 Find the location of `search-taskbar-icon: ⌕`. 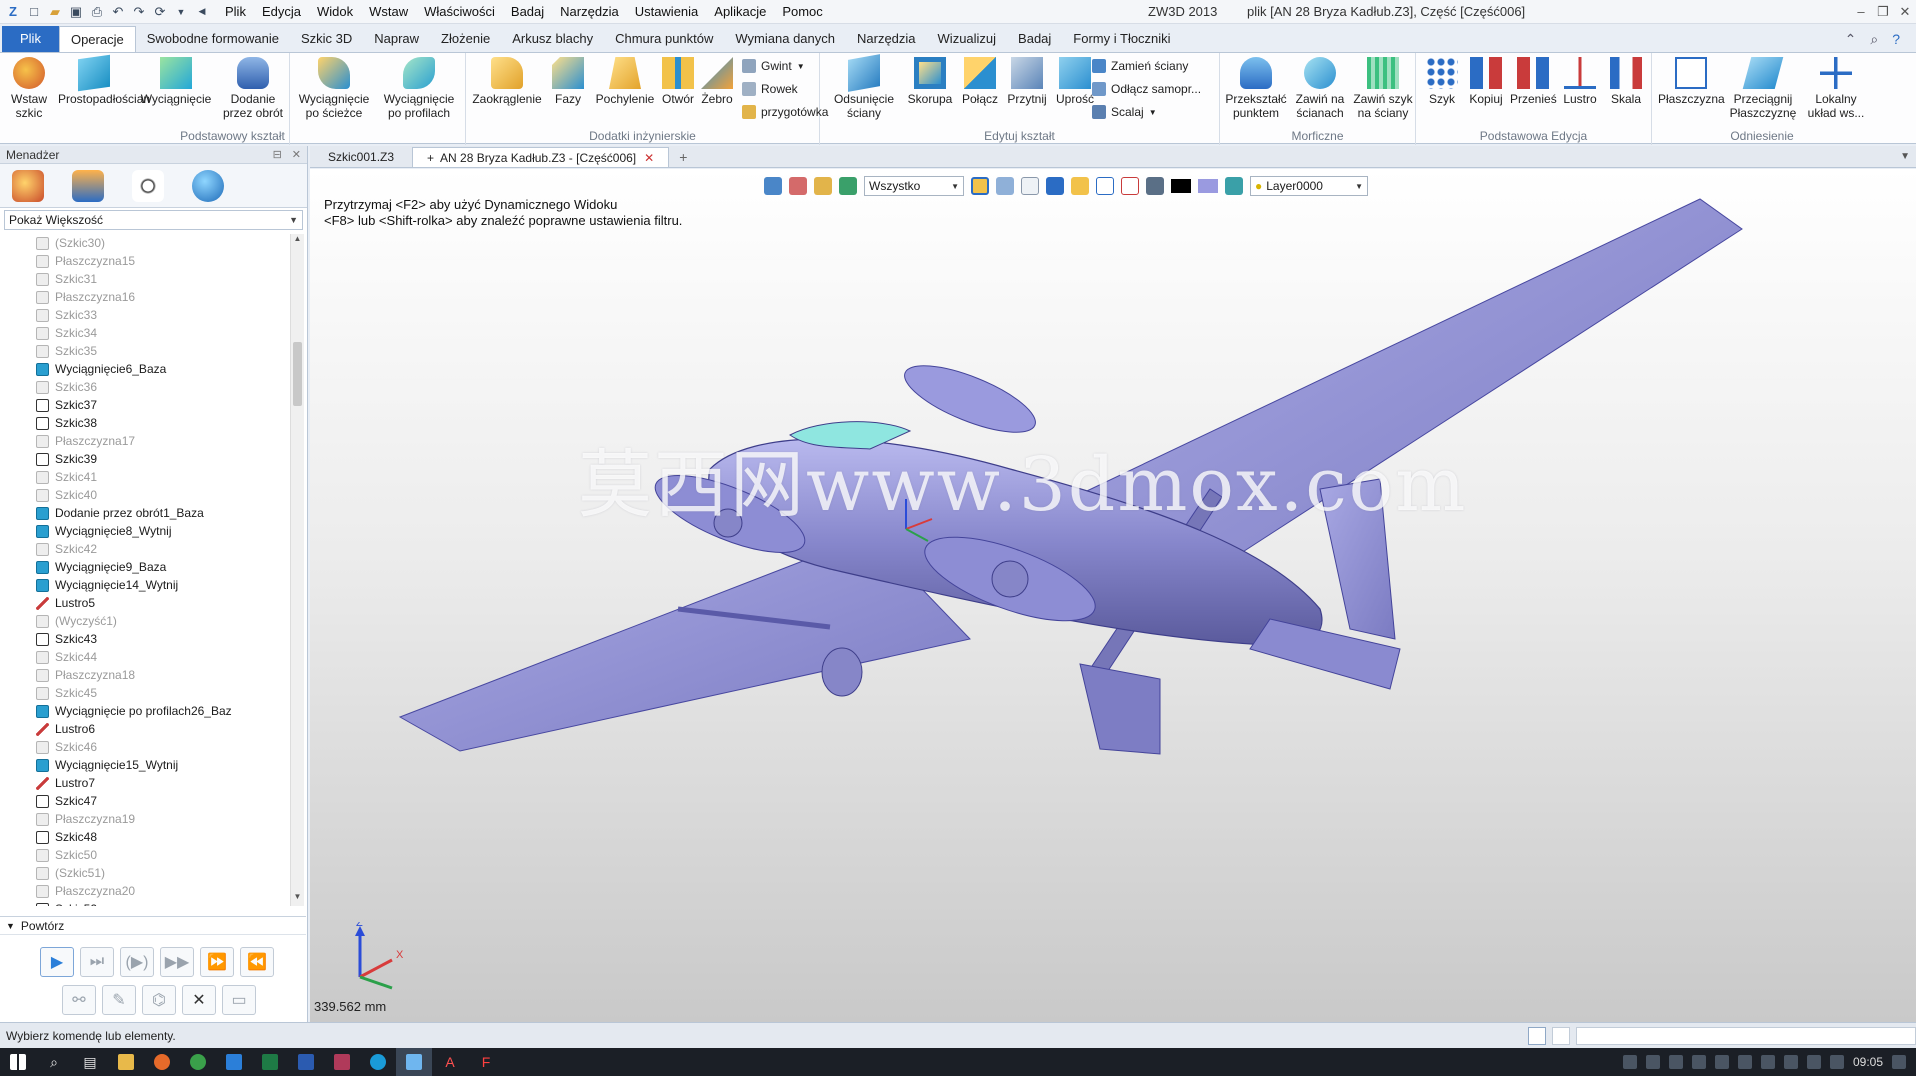

search-taskbar-icon: ⌕ is located at coordinates (54, 1062).